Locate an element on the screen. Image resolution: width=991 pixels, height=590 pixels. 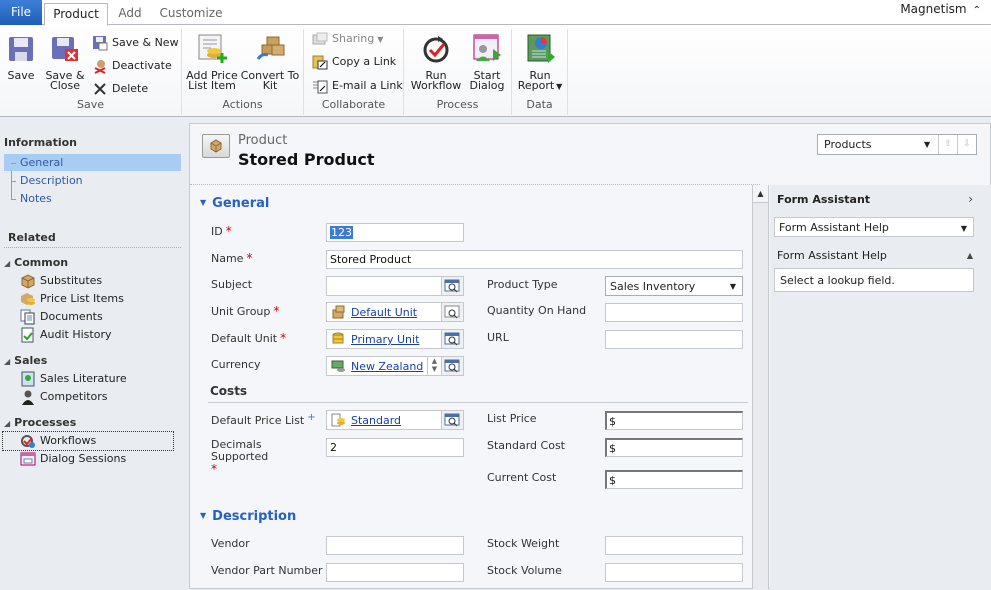
currency-lookup: New Zealand ▲ ▼ is located at coordinates (395, 366).